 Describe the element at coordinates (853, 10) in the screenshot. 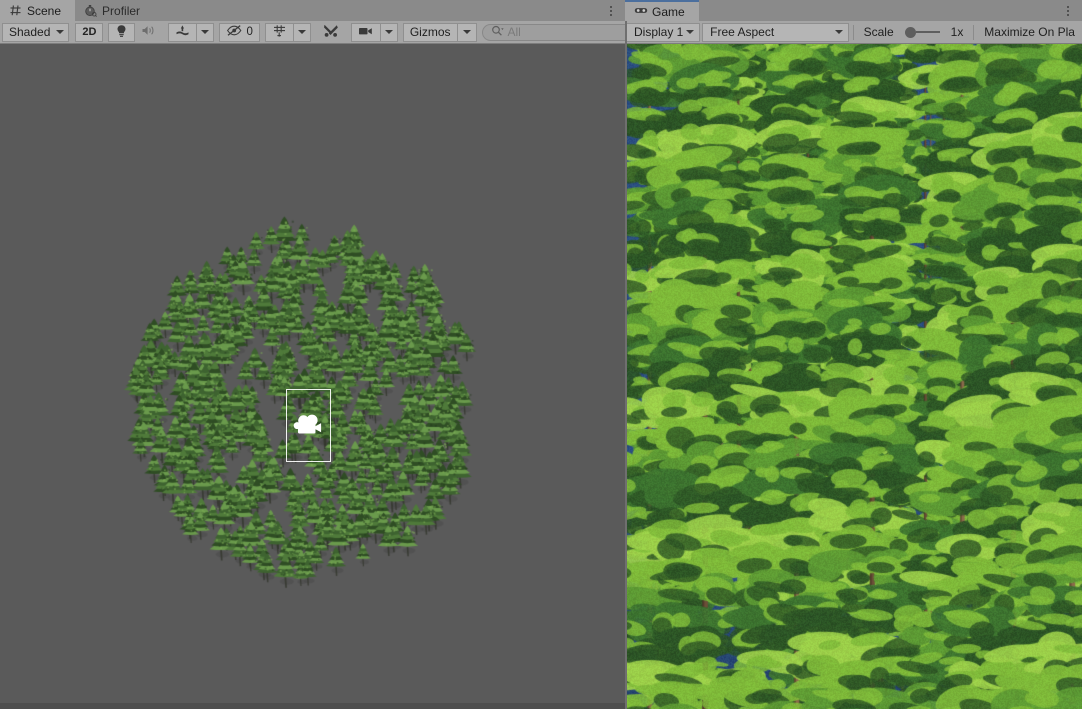

I see `game-tab-bar: Game` at that location.